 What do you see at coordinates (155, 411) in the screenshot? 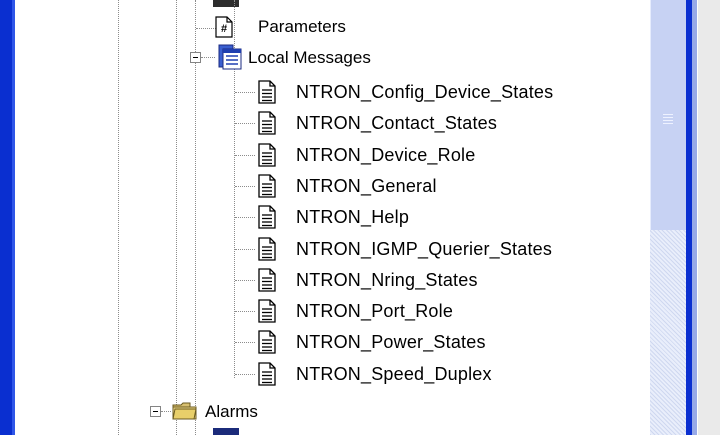
I see `collapse-toggle-alarms` at bounding box center [155, 411].